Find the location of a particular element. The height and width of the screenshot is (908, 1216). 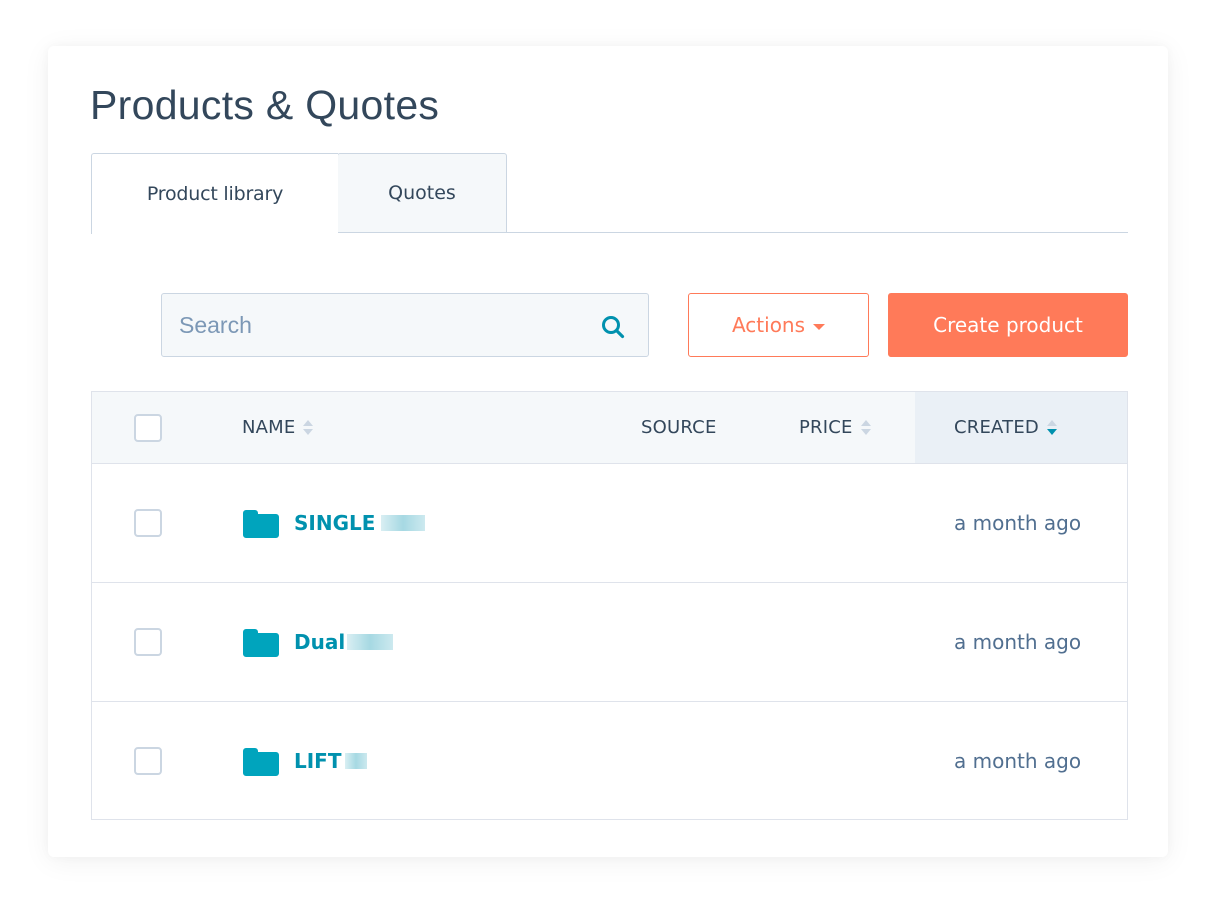

tab-product-library: Product library is located at coordinates (214, 193).